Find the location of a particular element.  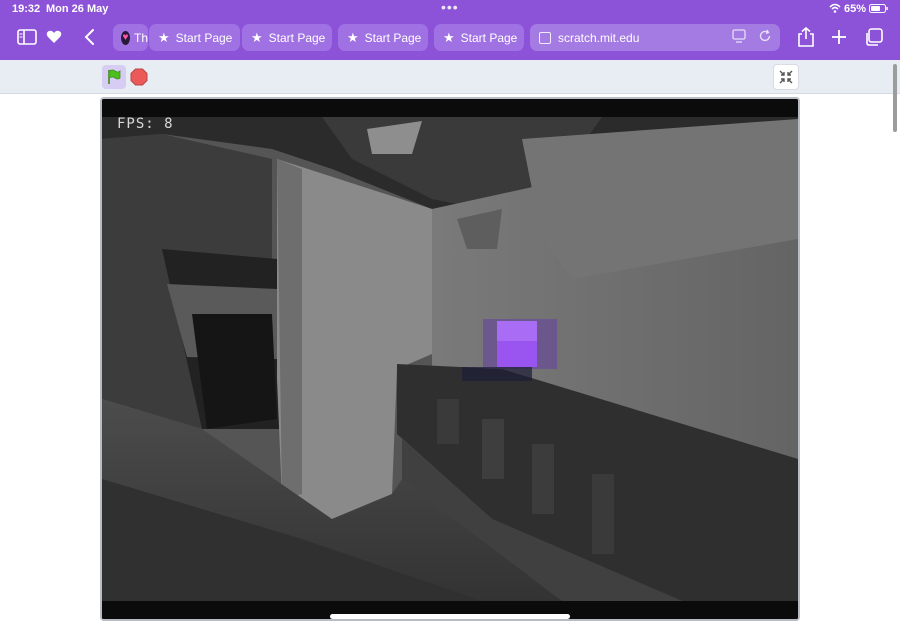

tab-3: ★ Start Page is located at coordinates (383, 37).